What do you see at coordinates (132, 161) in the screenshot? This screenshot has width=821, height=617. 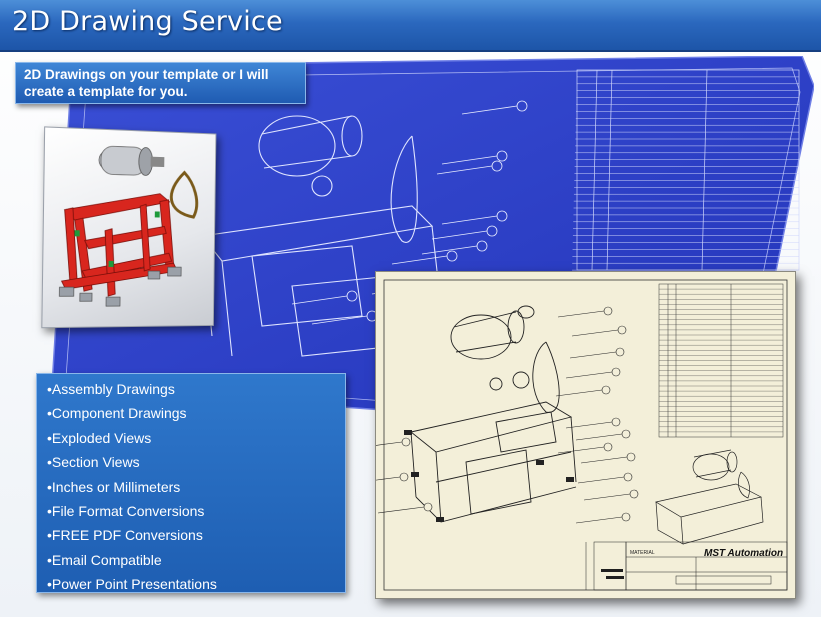 I see `motor-icon` at bounding box center [132, 161].